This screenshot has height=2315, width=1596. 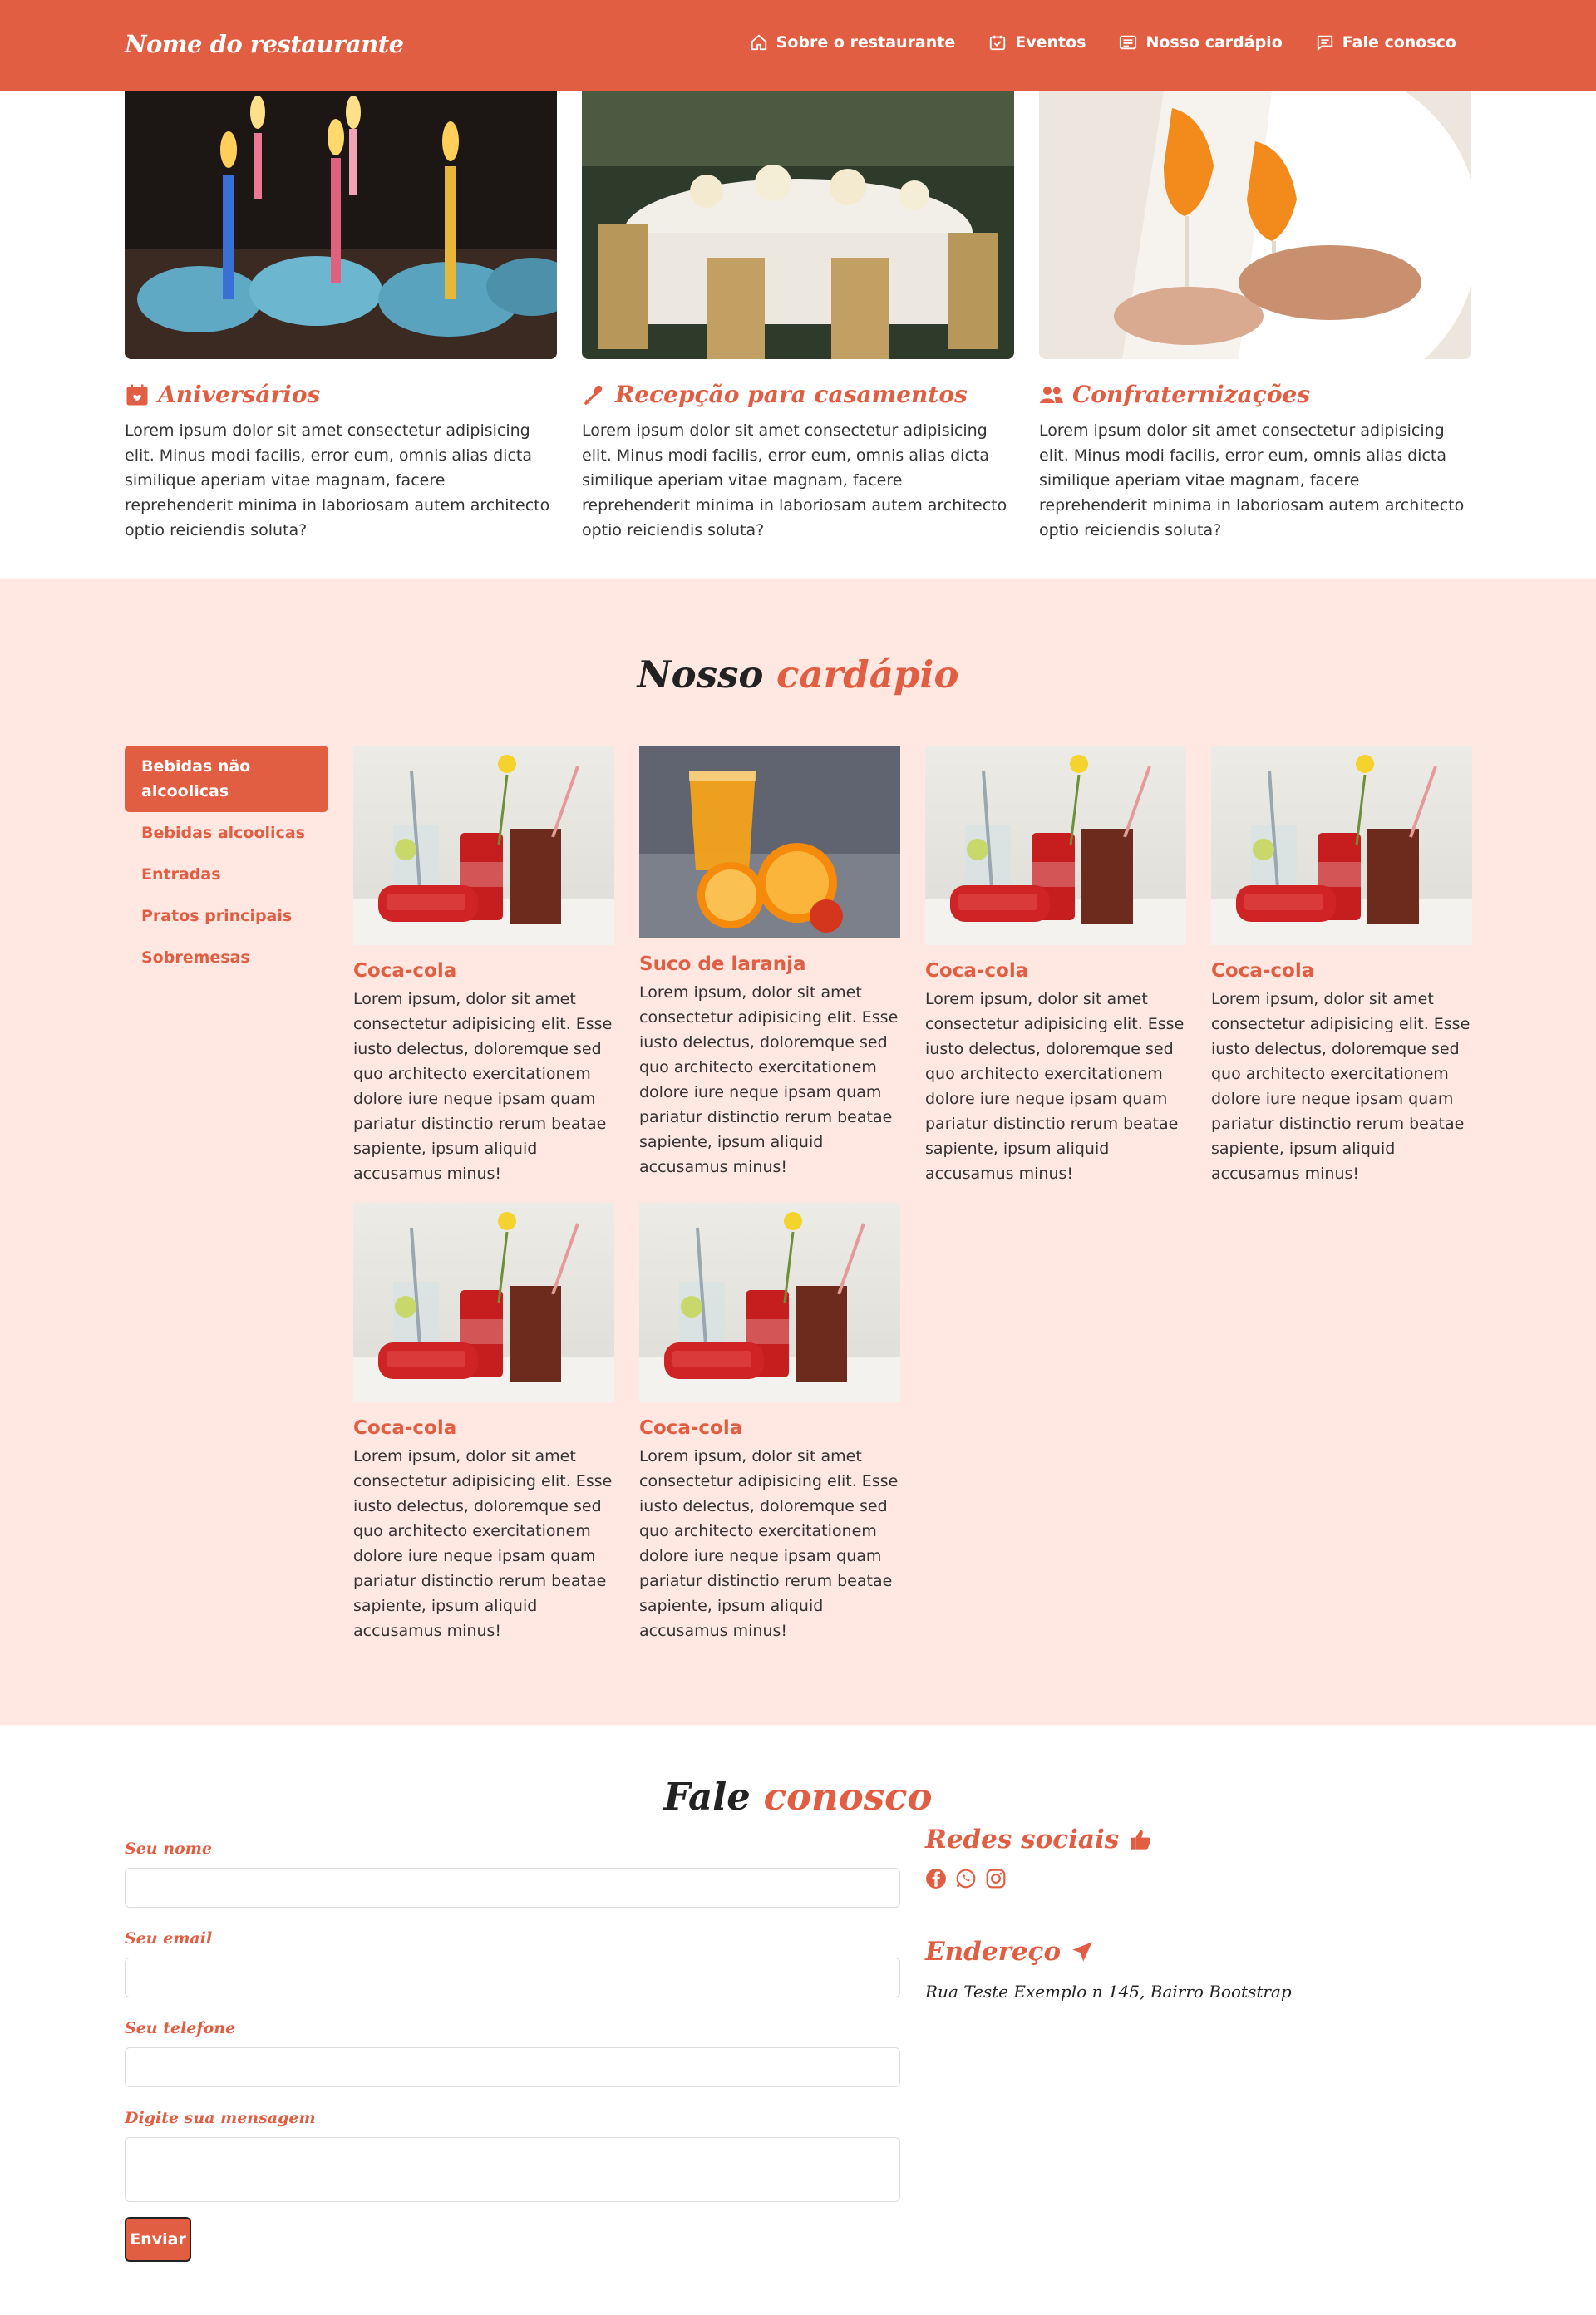 I want to click on address-heading-text: Endereço, so click(x=993, y=1952).